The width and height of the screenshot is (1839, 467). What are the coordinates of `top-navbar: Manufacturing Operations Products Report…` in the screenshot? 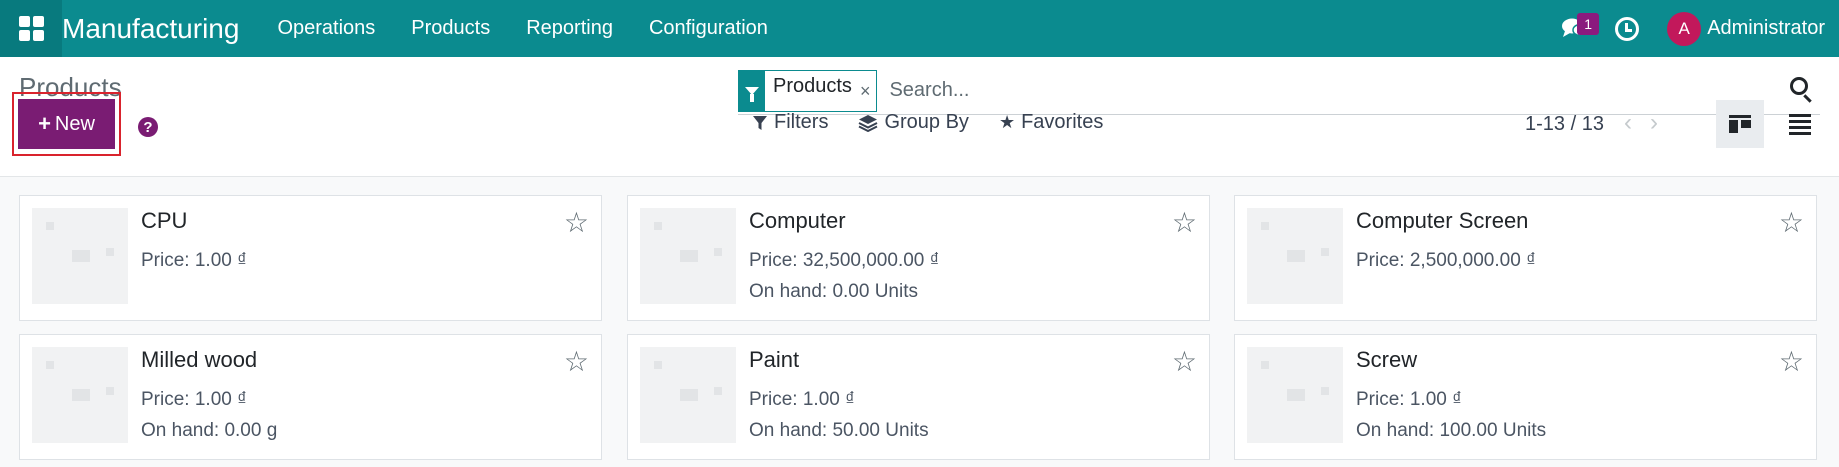 It's located at (919, 28).